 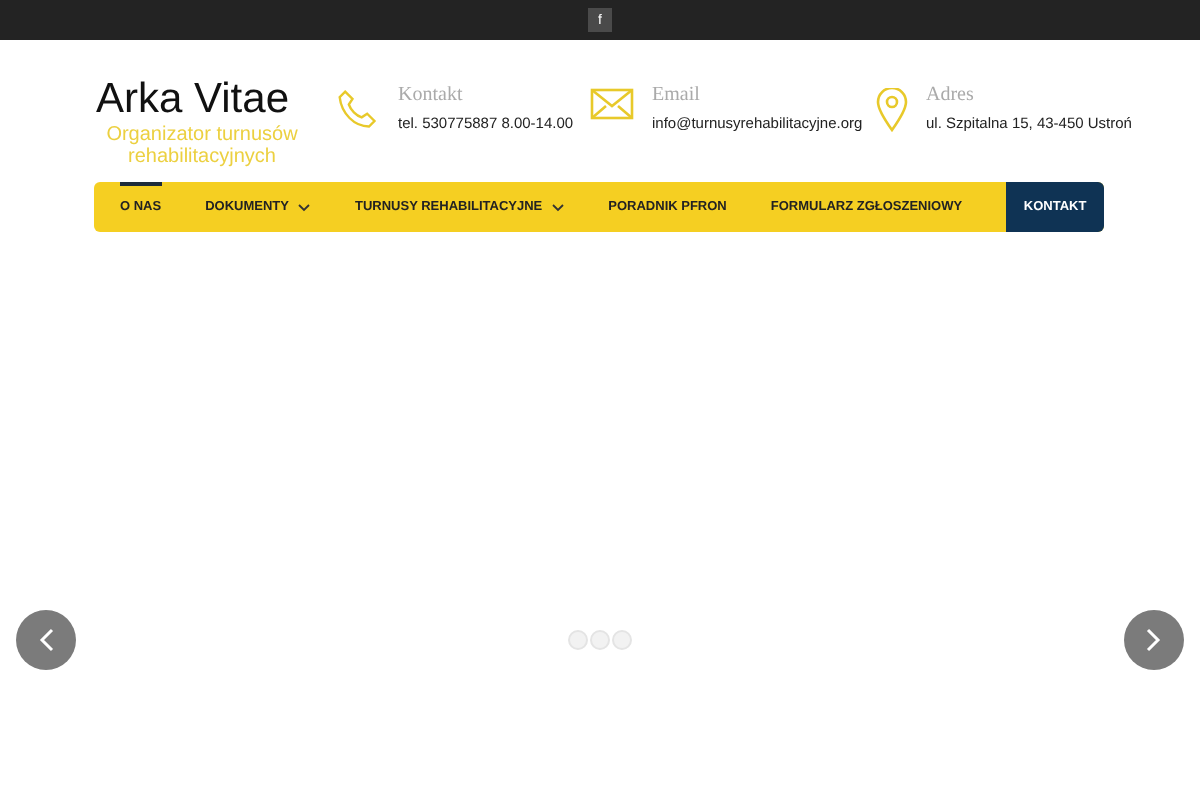 I want to click on chevron-right-icon, so click(x=1154, y=640).